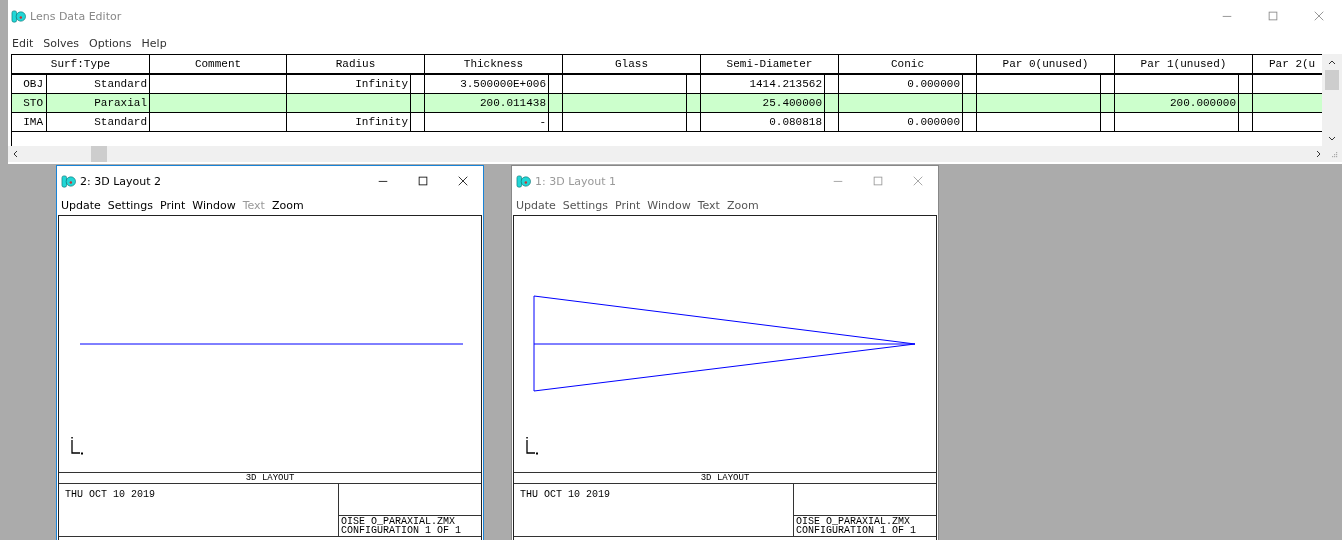  What do you see at coordinates (218, 63) in the screenshot?
I see `column-header: Comment` at bounding box center [218, 63].